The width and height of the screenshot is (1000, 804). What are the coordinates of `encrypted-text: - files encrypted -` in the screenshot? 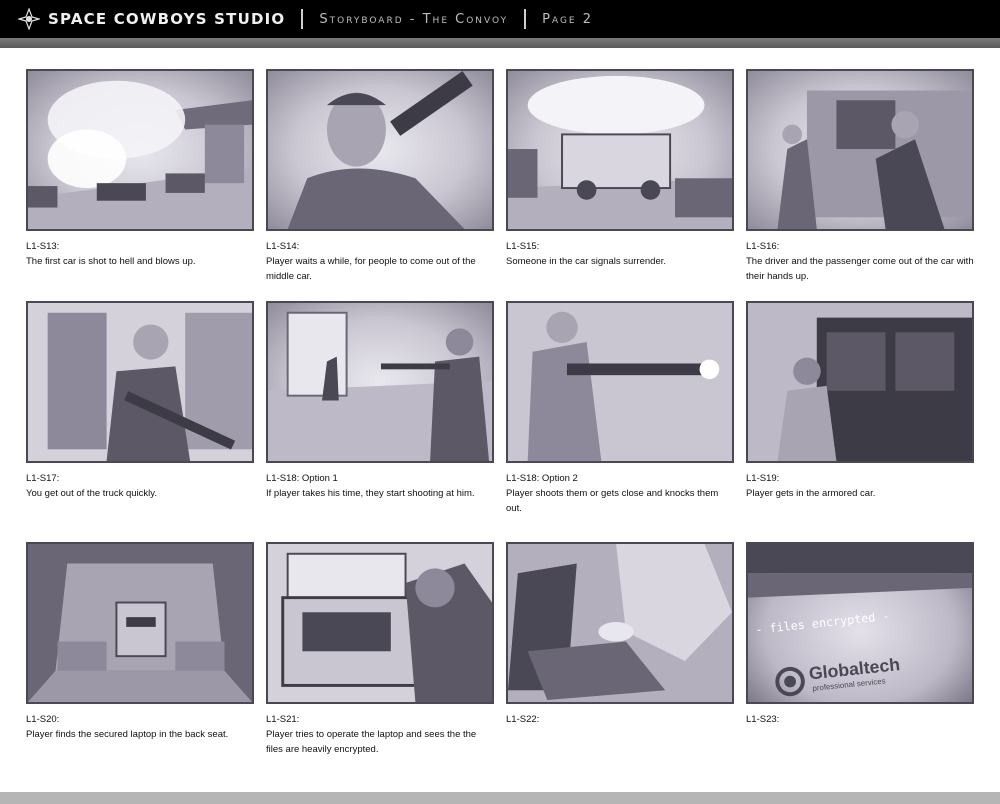 It's located at (822, 623).